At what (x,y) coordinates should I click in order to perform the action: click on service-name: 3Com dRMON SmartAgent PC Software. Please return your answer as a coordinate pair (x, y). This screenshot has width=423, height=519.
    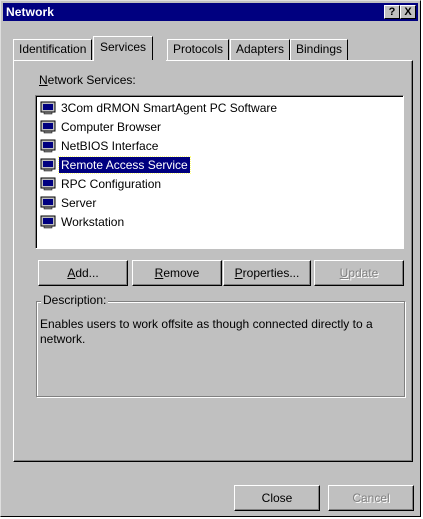
    Looking at the image, I should click on (169, 107).